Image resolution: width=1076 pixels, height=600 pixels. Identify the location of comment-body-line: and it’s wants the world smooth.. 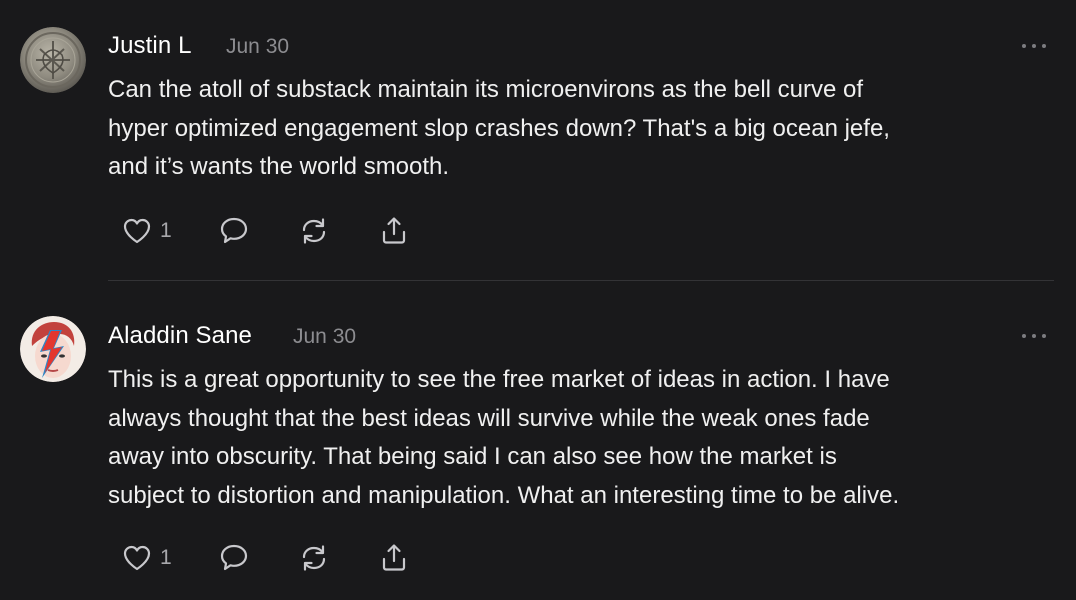
(279, 166).